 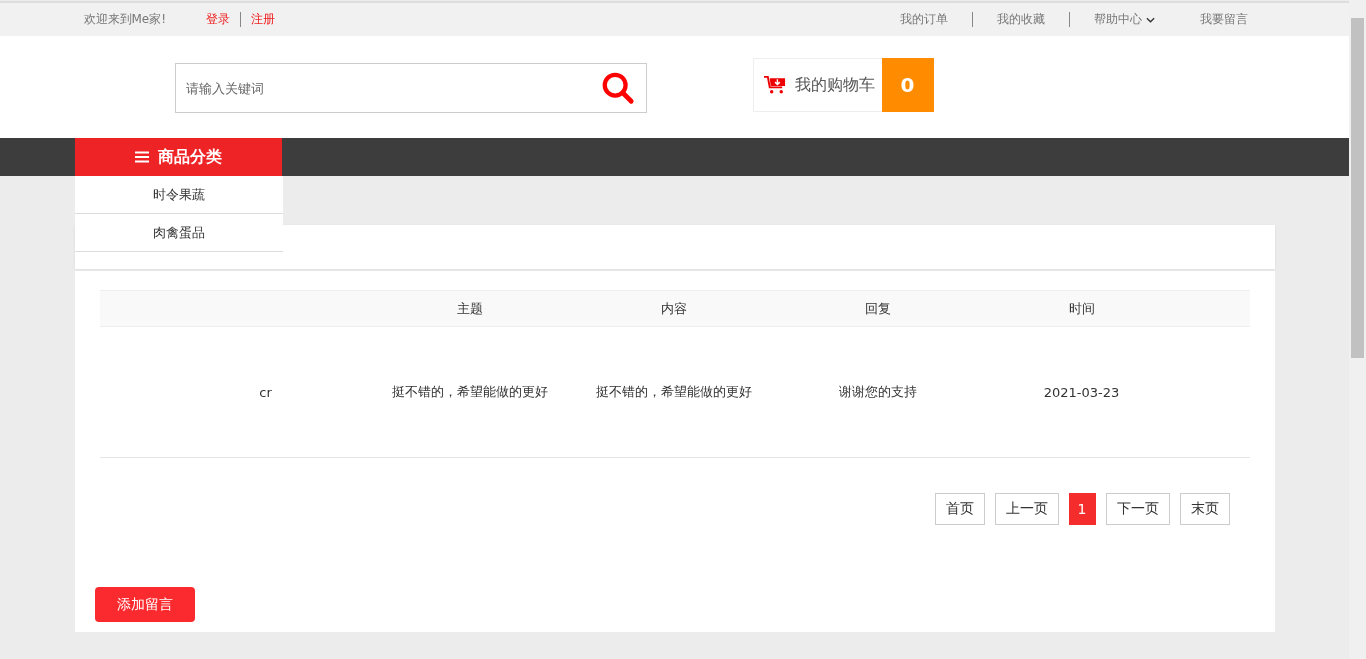 What do you see at coordinates (1020, 19) in the screenshot?
I see `top-link: 我的收藏` at bounding box center [1020, 19].